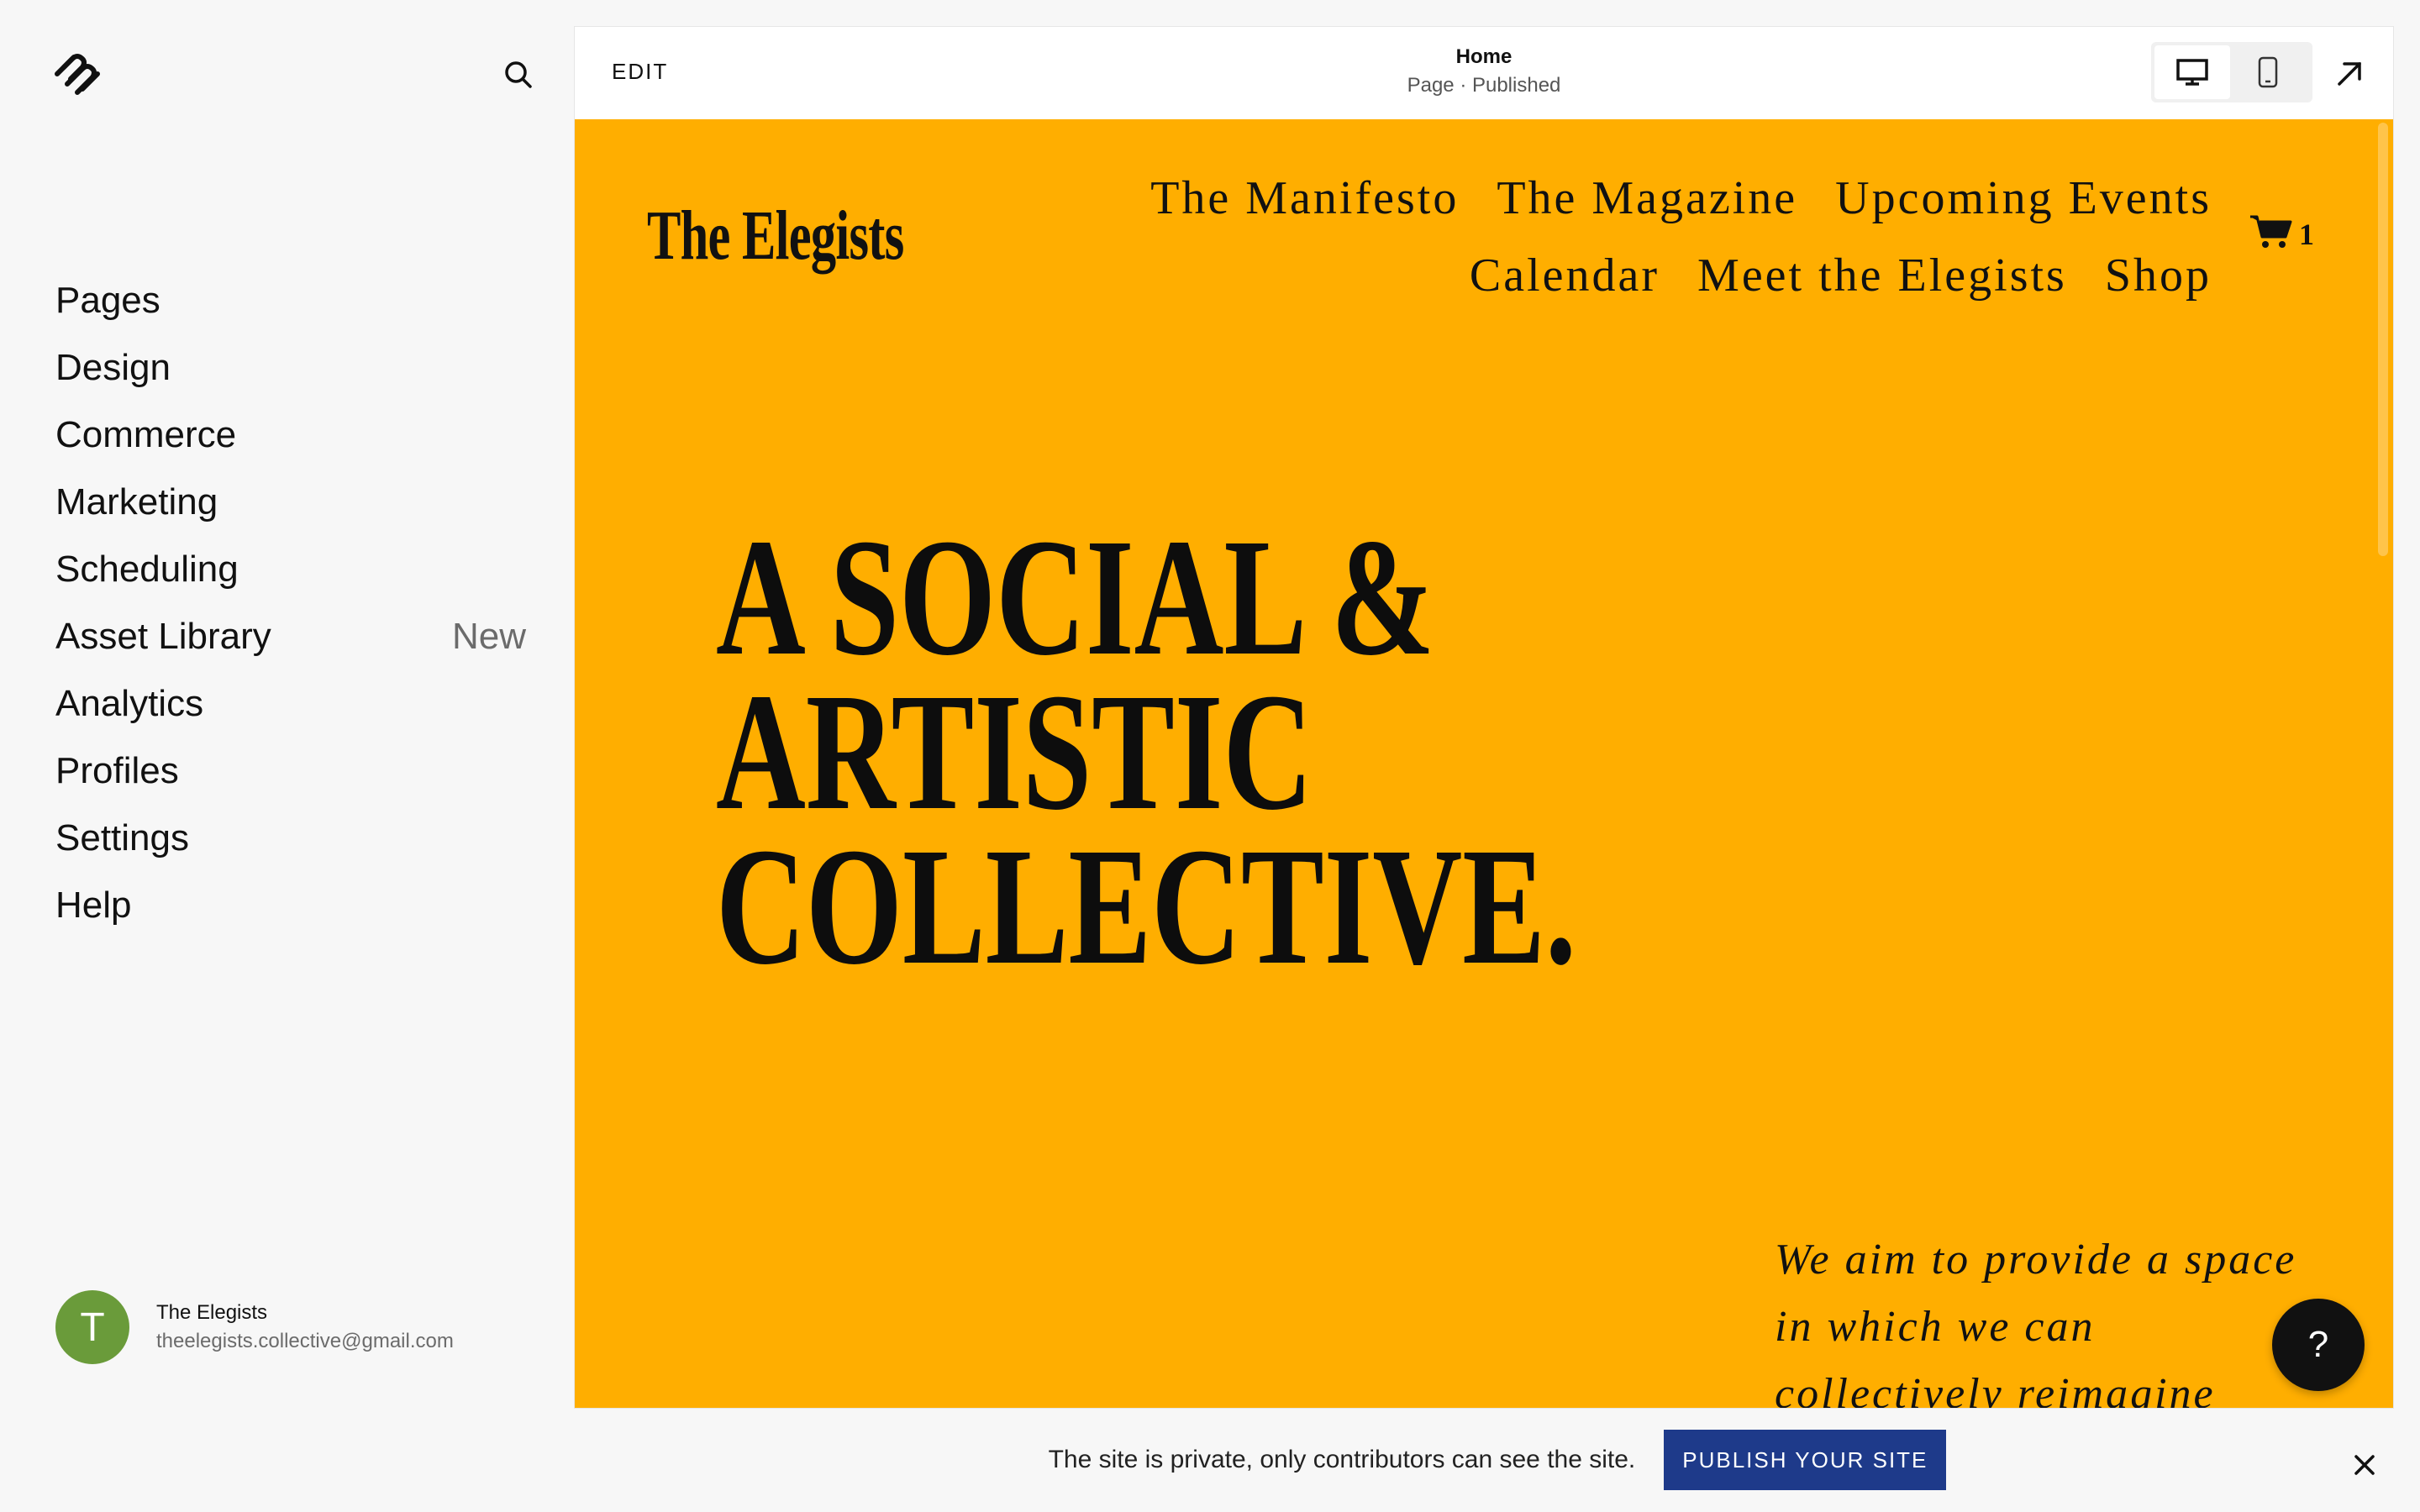  What do you see at coordinates (129, 703) in the screenshot?
I see `sidebar-item-label: Analytics` at bounding box center [129, 703].